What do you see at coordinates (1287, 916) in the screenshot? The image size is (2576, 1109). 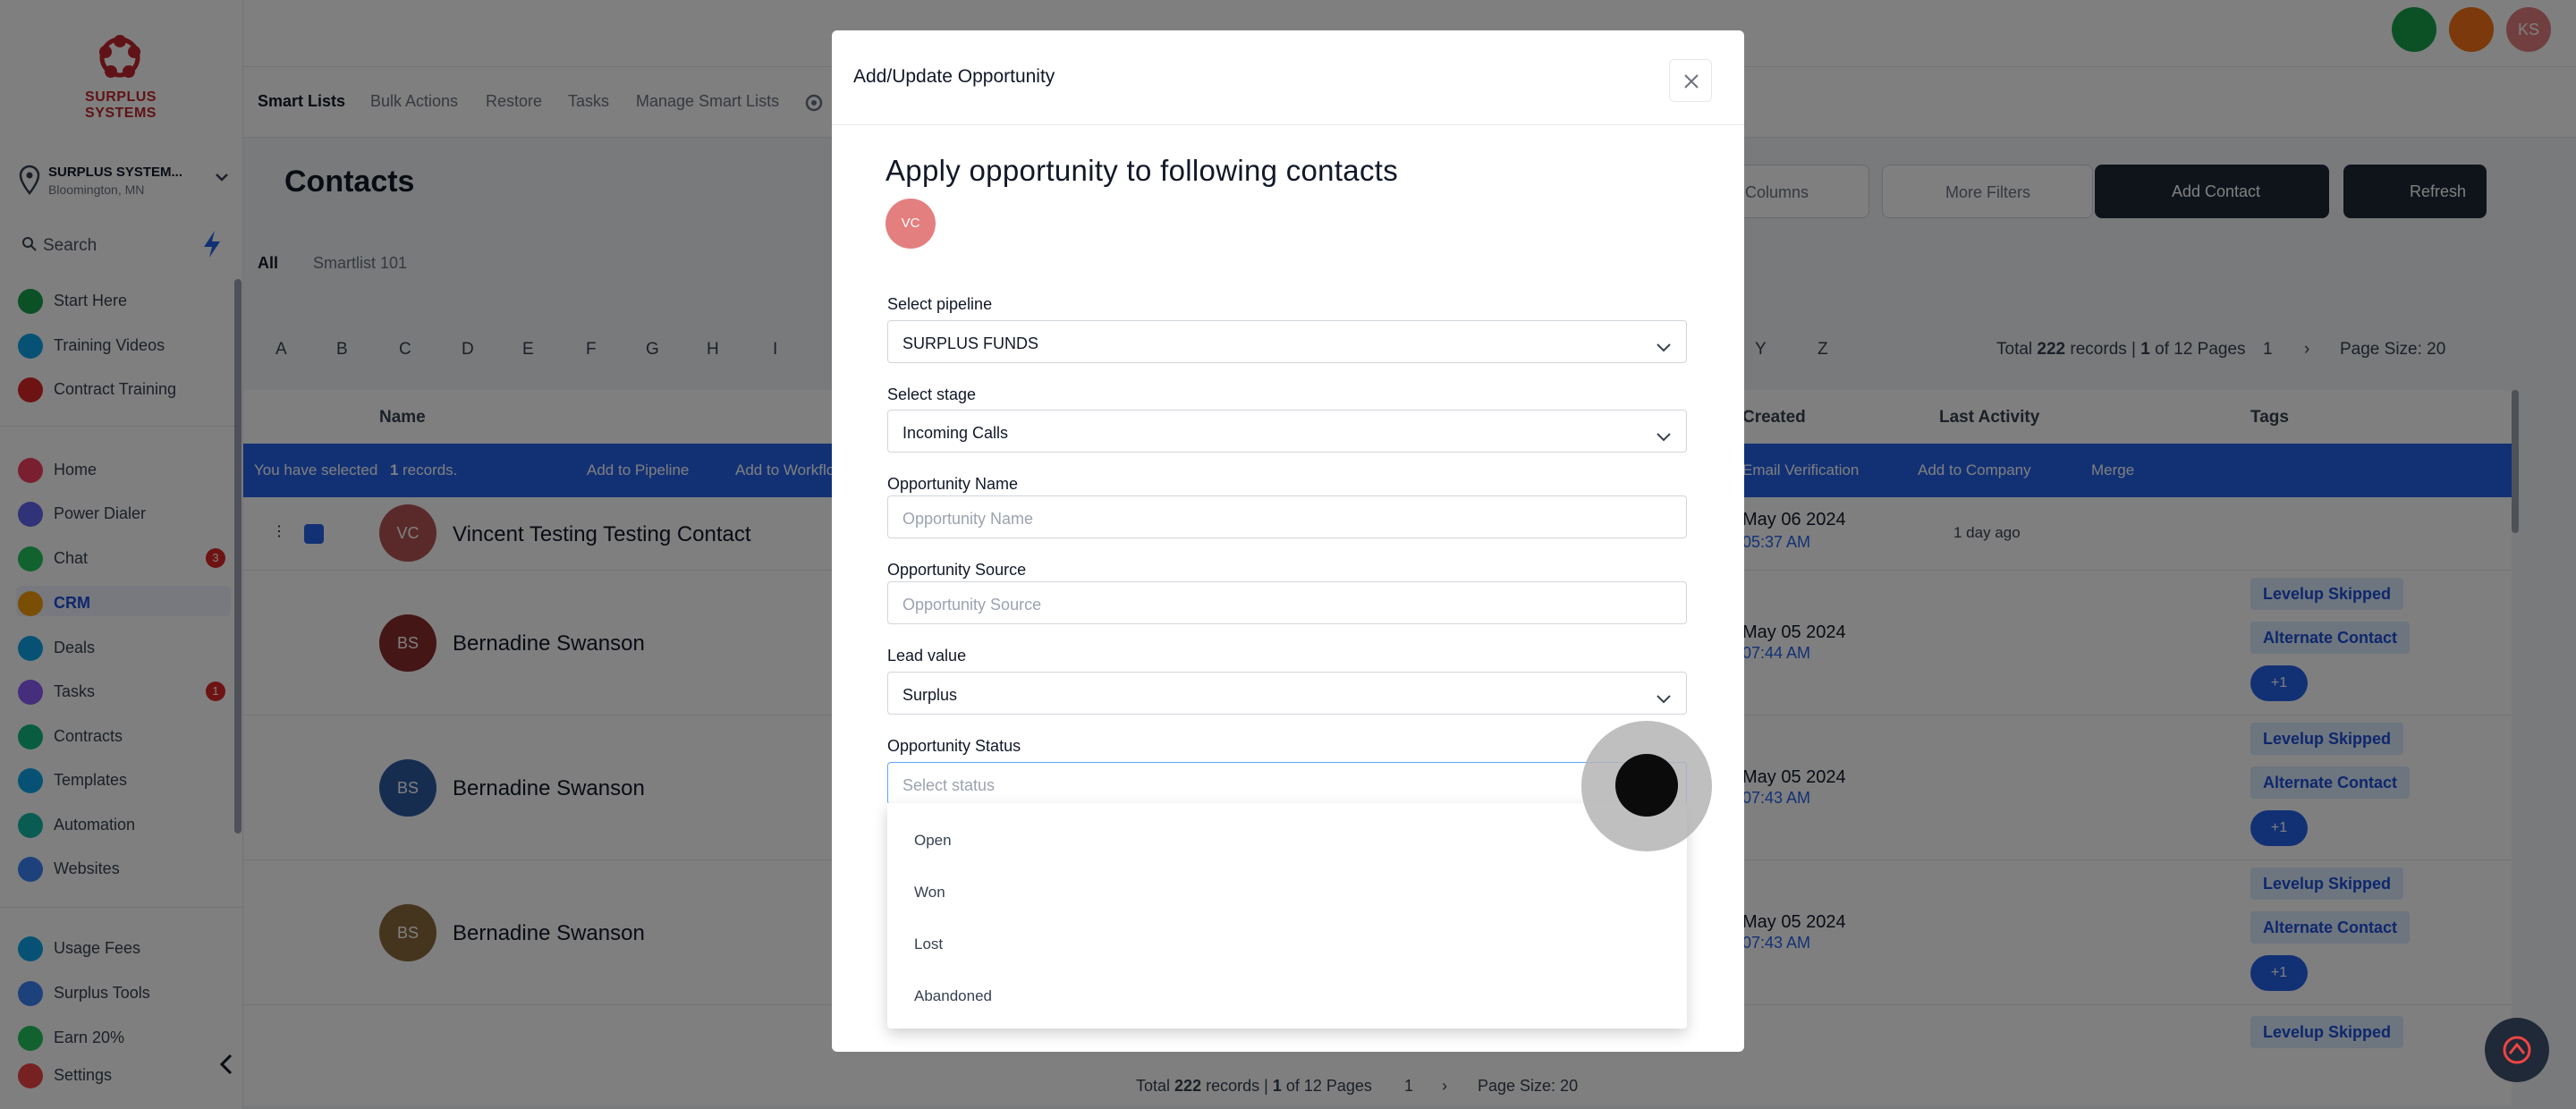 I see `status-dropdown-menu: Open Won Lost Abandoned` at bounding box center [1287, 916].